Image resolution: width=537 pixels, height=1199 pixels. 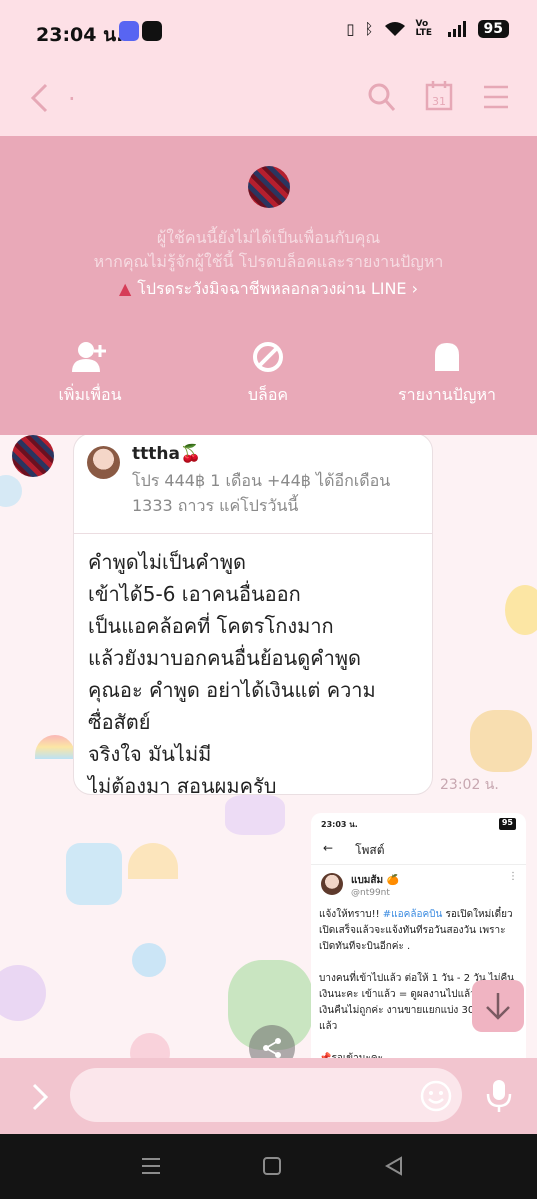 I want to click on search-icon, so click(x=382, y=98).